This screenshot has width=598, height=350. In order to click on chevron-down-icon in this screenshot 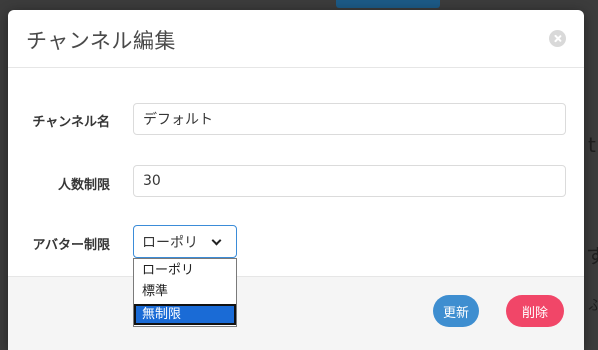, I will do `click(216, 240)`.